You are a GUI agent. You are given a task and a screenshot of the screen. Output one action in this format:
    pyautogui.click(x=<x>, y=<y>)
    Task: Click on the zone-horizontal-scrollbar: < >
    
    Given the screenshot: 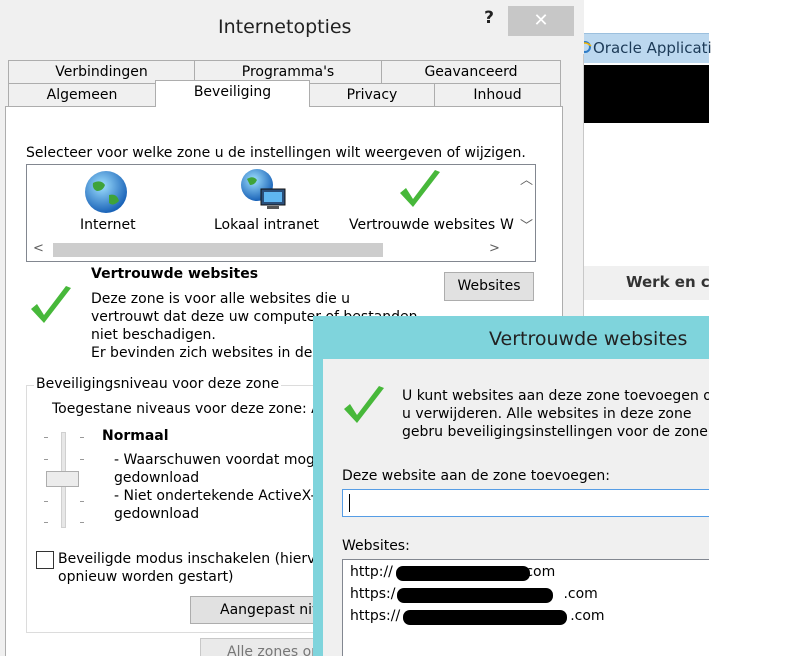 What is the action you would take?
    pyautogui.click(x=281, y=250)
    